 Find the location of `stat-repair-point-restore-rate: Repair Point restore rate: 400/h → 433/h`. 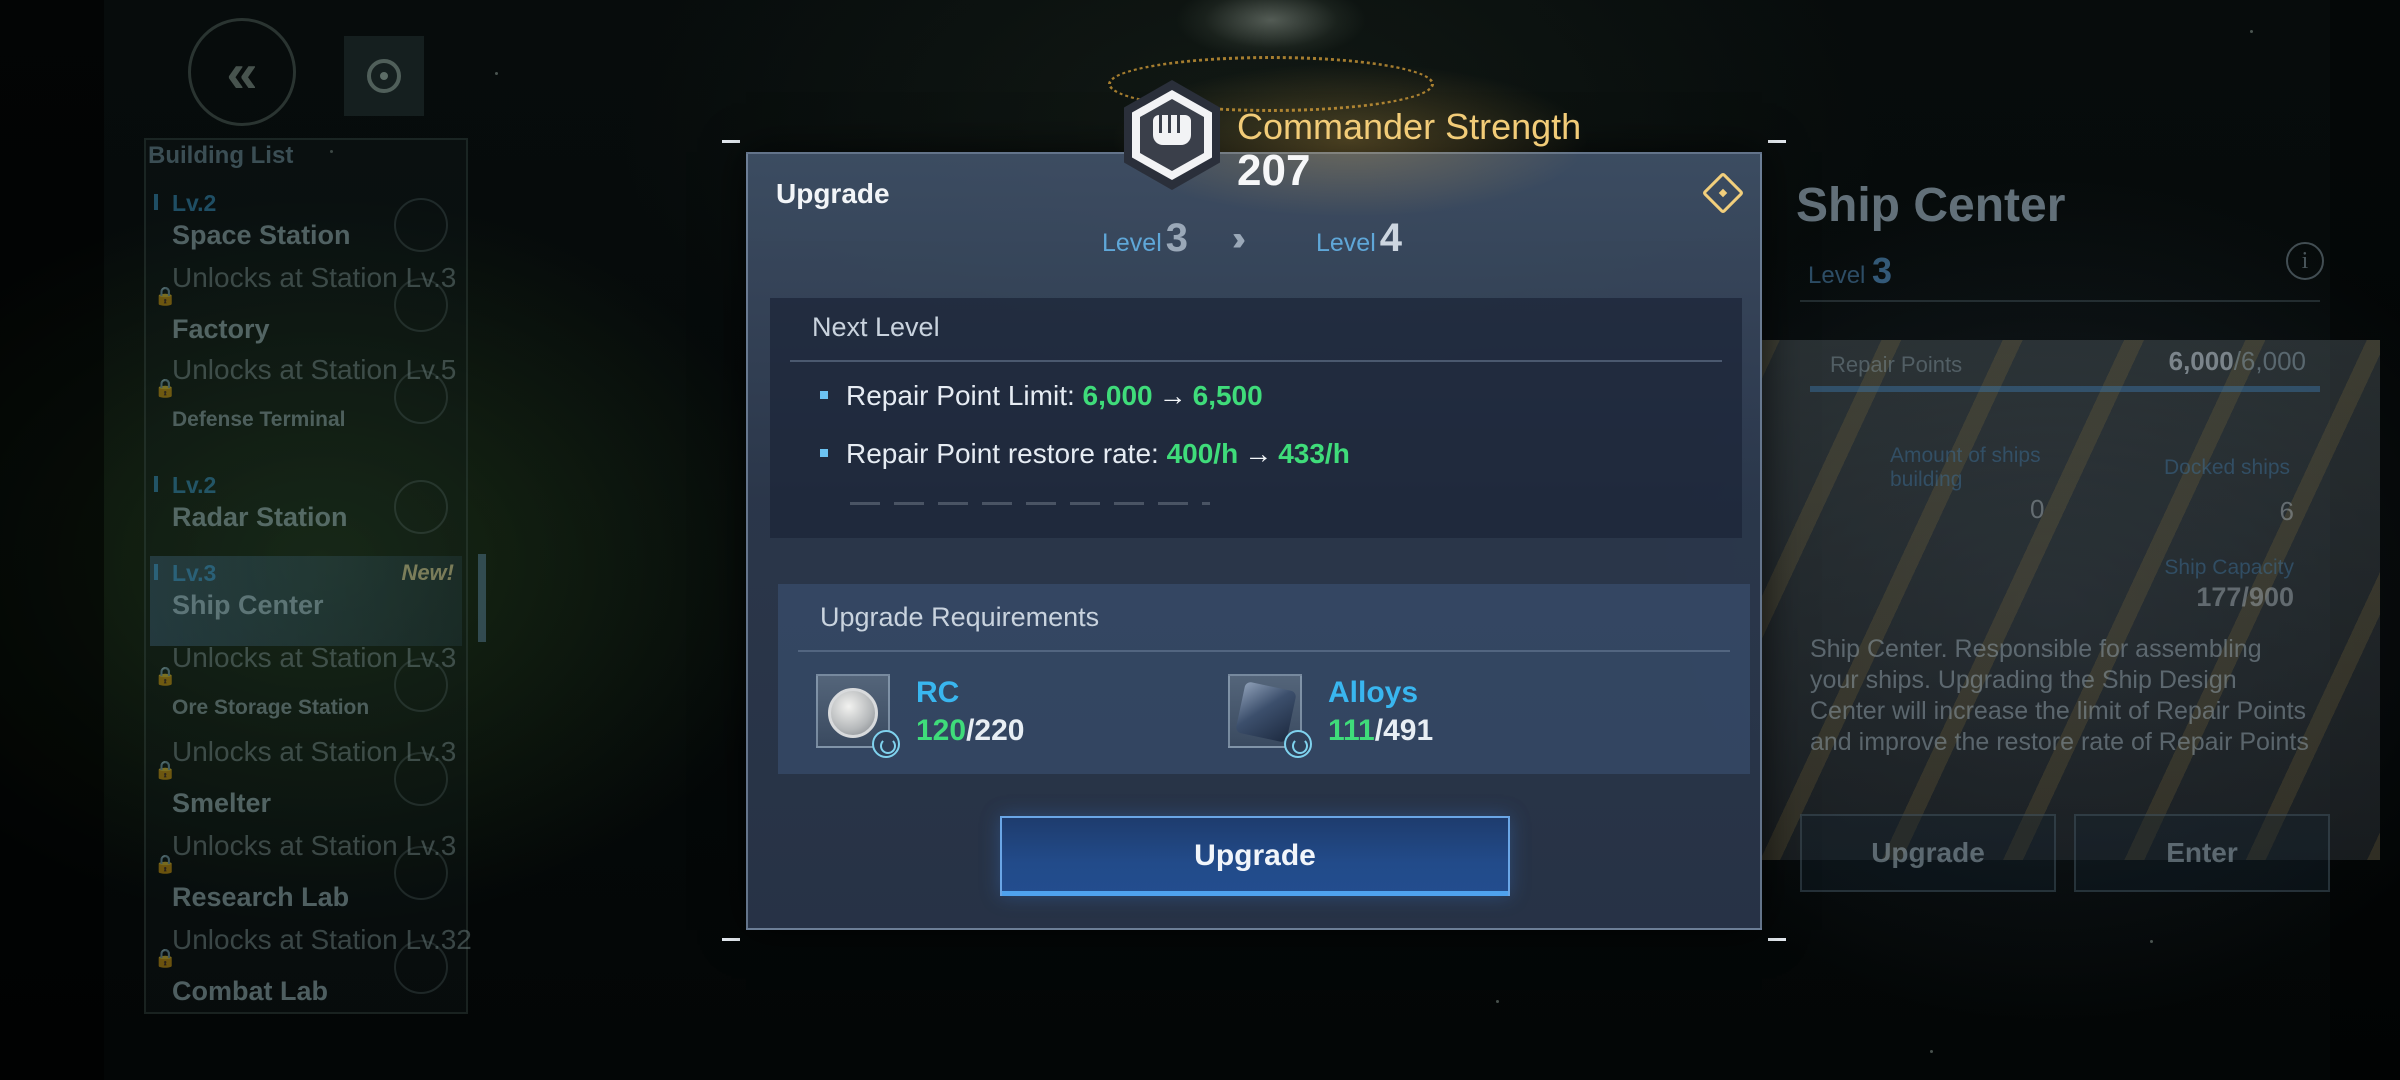

stat-repair-point-restore-rate: Repair Point restore rate: 400/h → 433/h is located at coordinates (1085, 454).